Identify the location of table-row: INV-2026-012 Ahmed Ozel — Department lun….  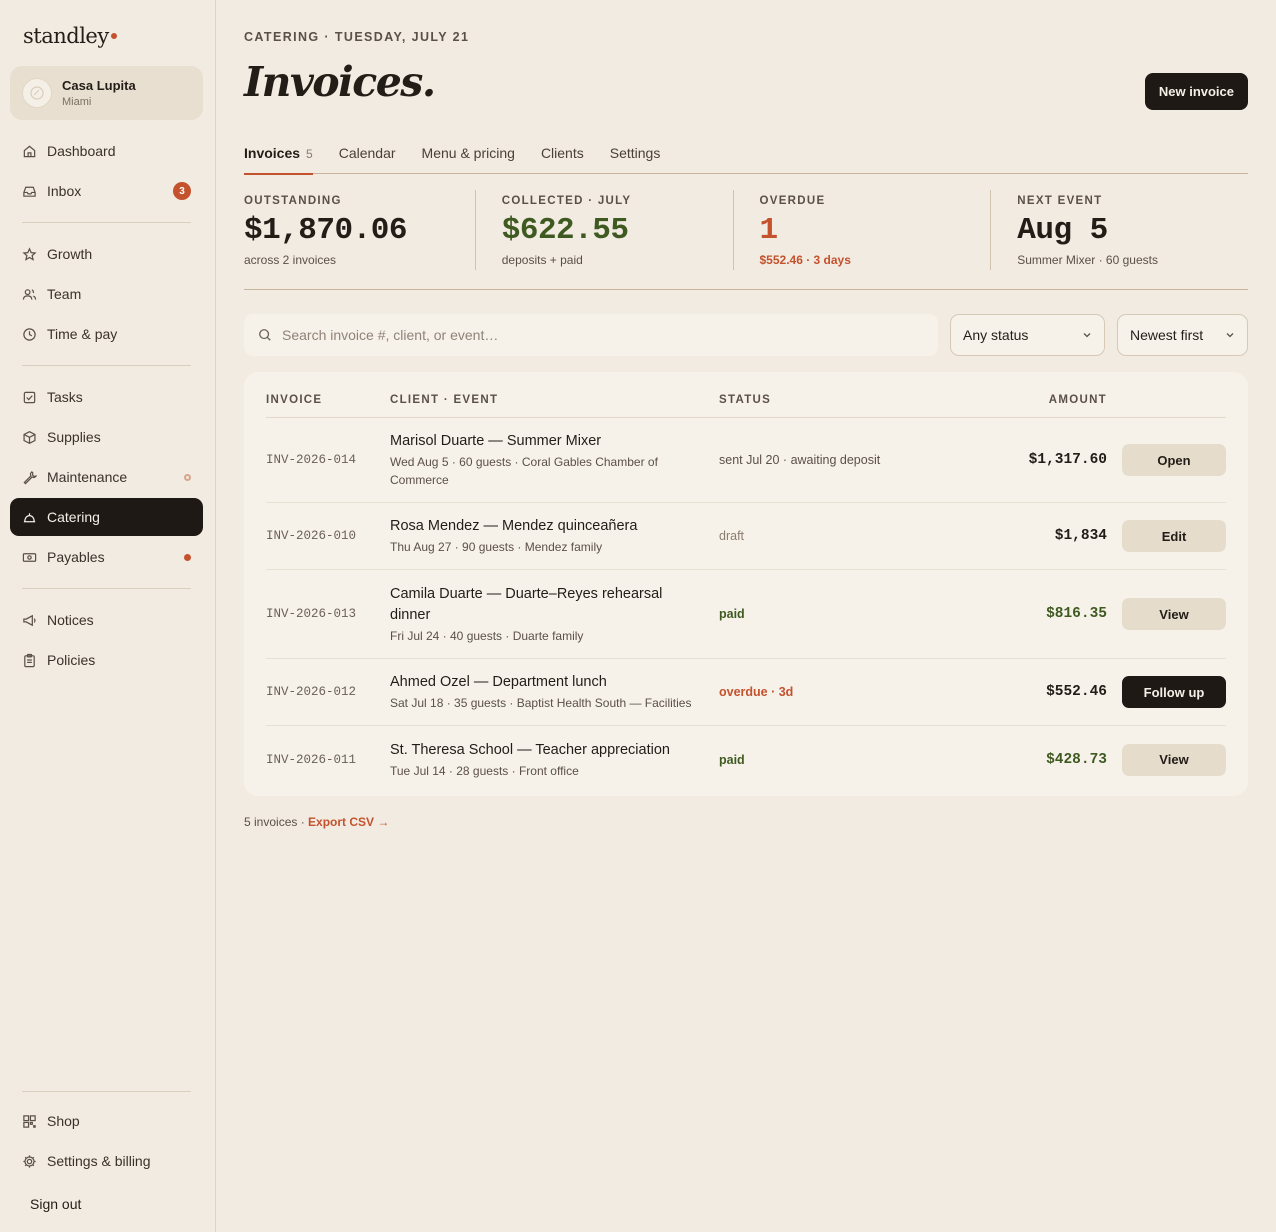
(746, 692).